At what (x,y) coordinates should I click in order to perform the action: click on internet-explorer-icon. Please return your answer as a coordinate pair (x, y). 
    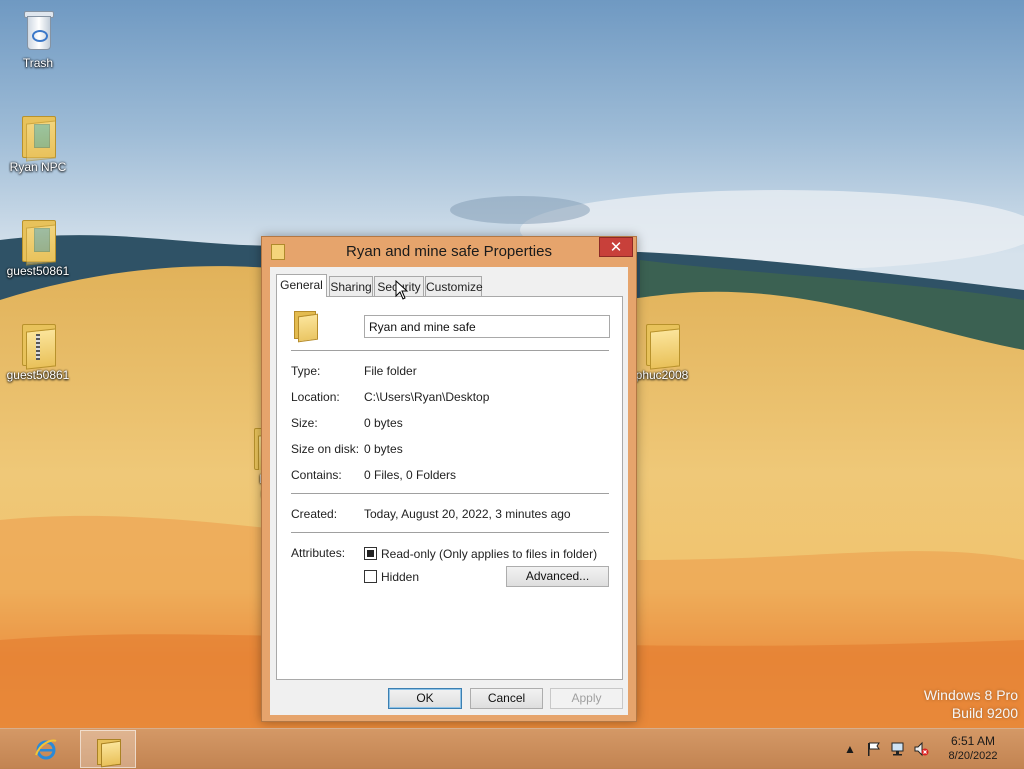
    Looking at the image, I should click on (46, 749).